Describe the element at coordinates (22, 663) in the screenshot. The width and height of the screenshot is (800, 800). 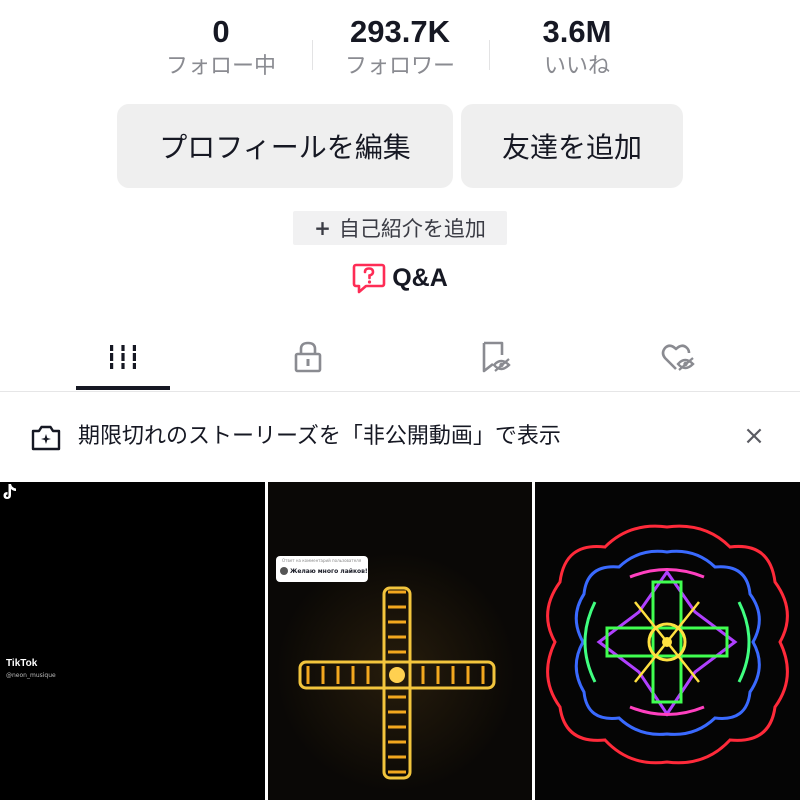
I see `watermark-brand: TikTok` at that location.